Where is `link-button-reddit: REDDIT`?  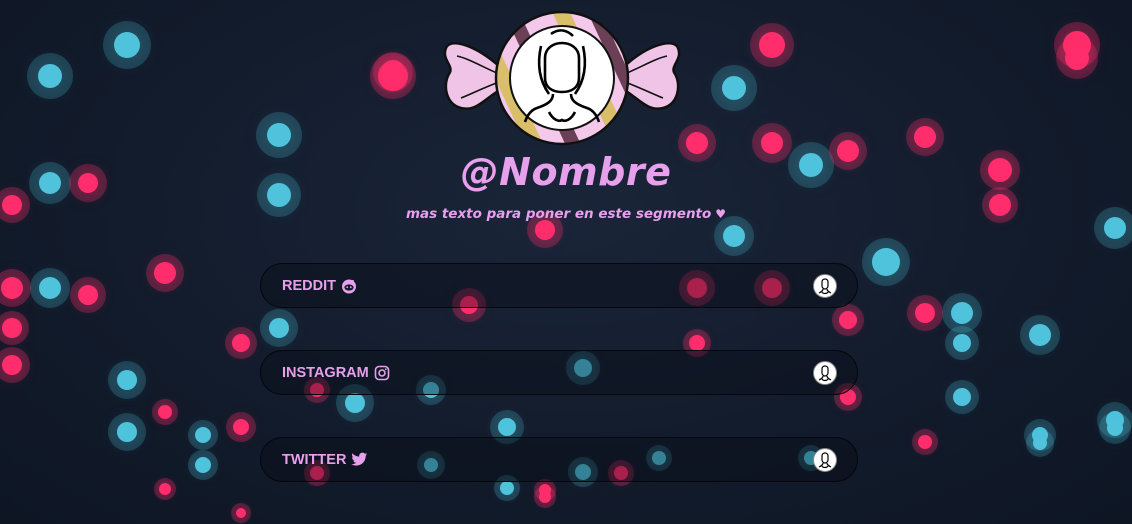 link-button-reddit: REDDIT is located at coordinates (559, 285).